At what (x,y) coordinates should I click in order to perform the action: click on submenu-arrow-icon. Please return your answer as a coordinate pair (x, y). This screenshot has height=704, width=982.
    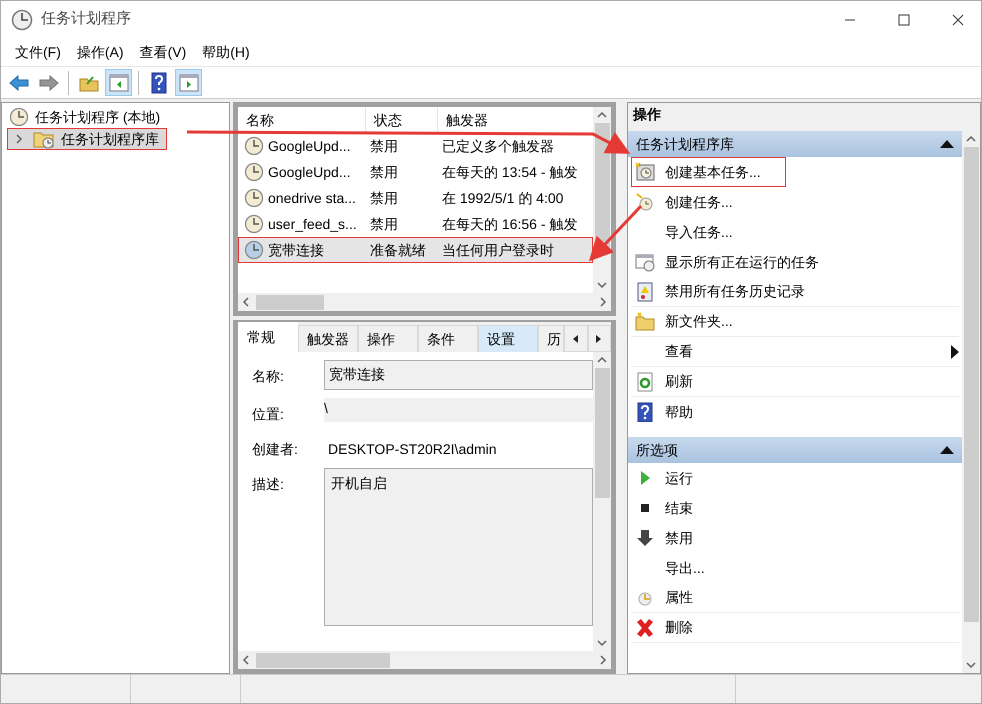
    Looking at the image, I should click on (955, 351).